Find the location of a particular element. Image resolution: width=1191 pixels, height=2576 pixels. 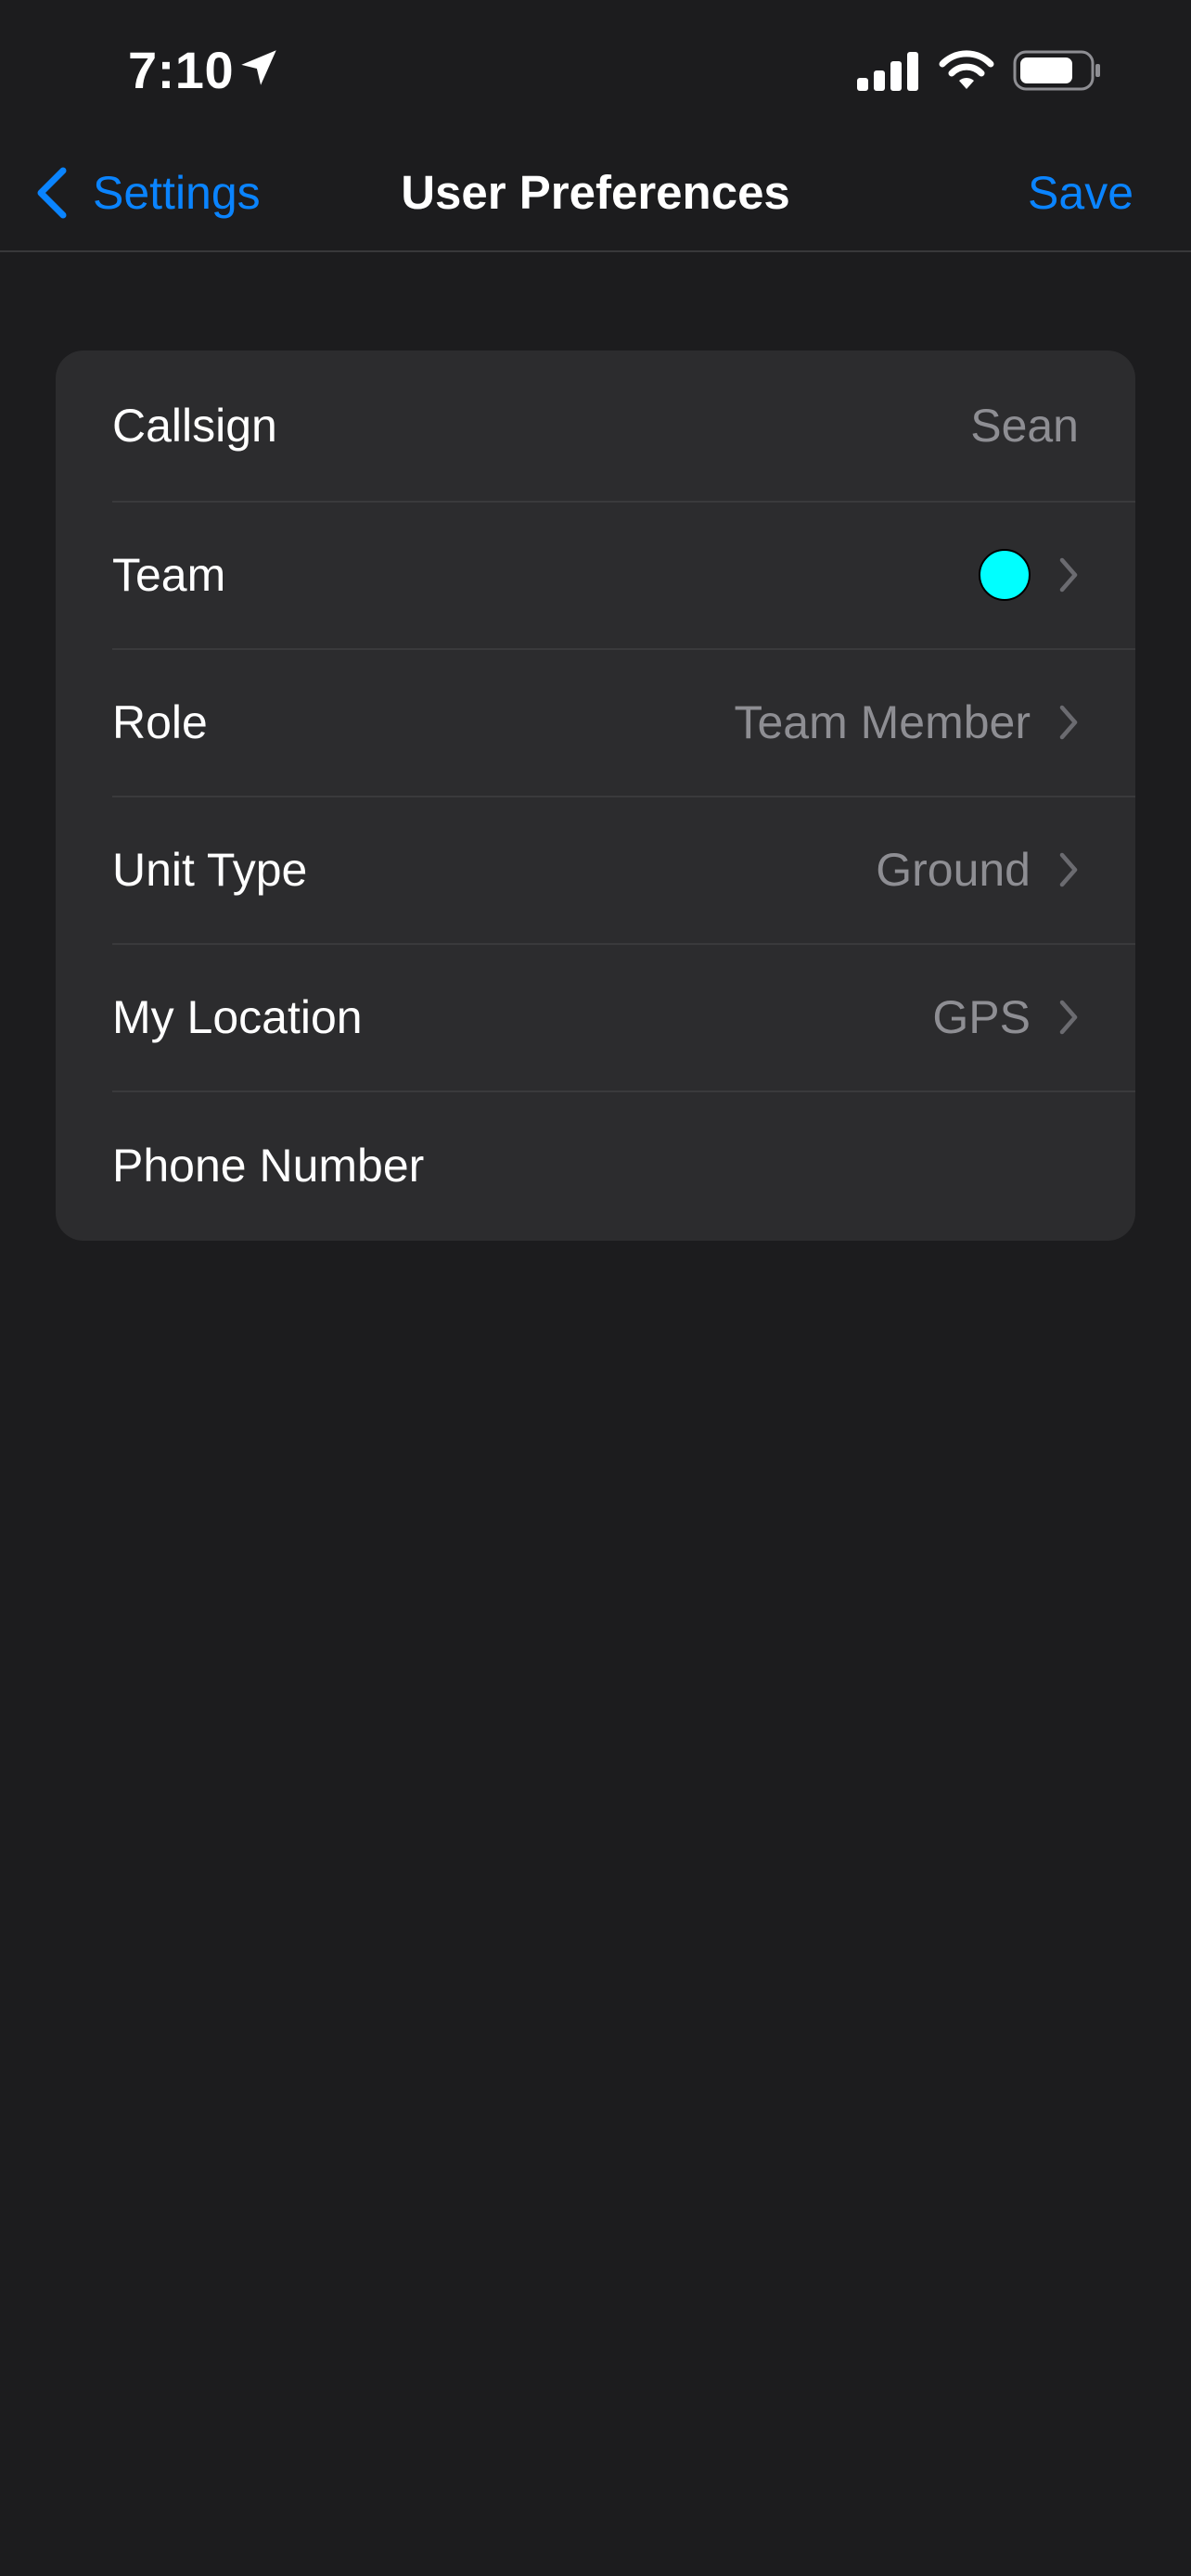

phone-number-label: Phone Number is located at coordinates (268, 1166).